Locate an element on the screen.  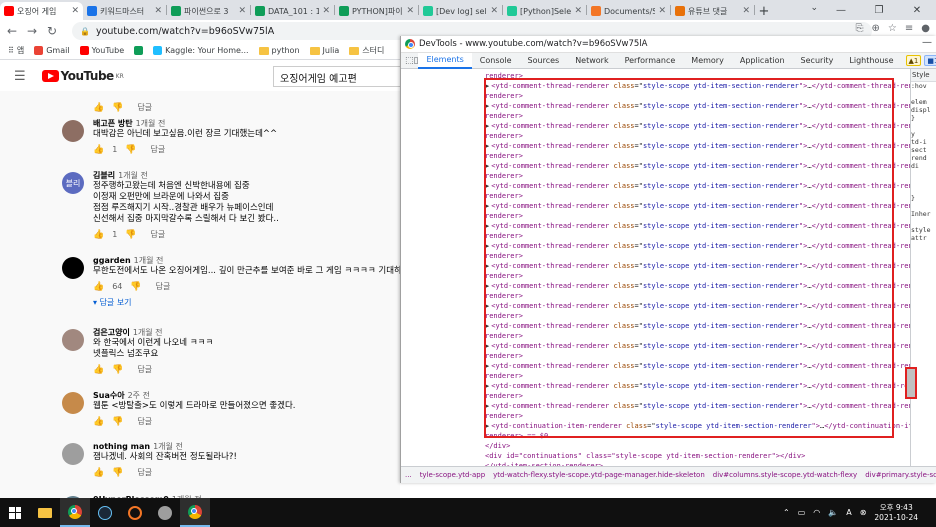
taskbar-steam is located at coordinates (105, 512).